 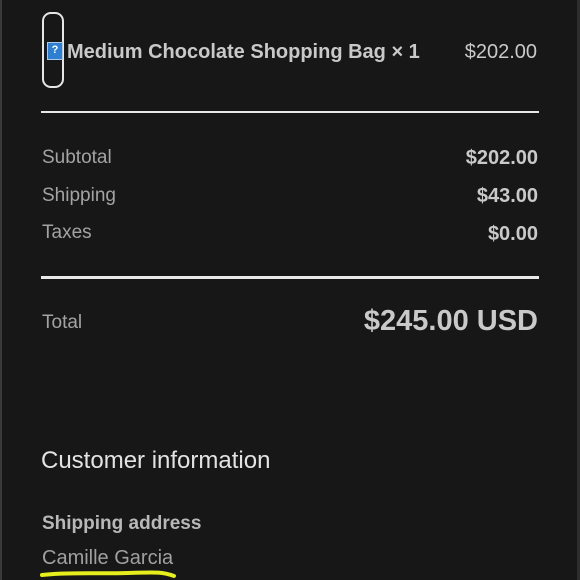 What do you see at coordinates (512, 234) in the screenshot?
I see `taxes-value: $0.00` at bounding box center [512, 234].